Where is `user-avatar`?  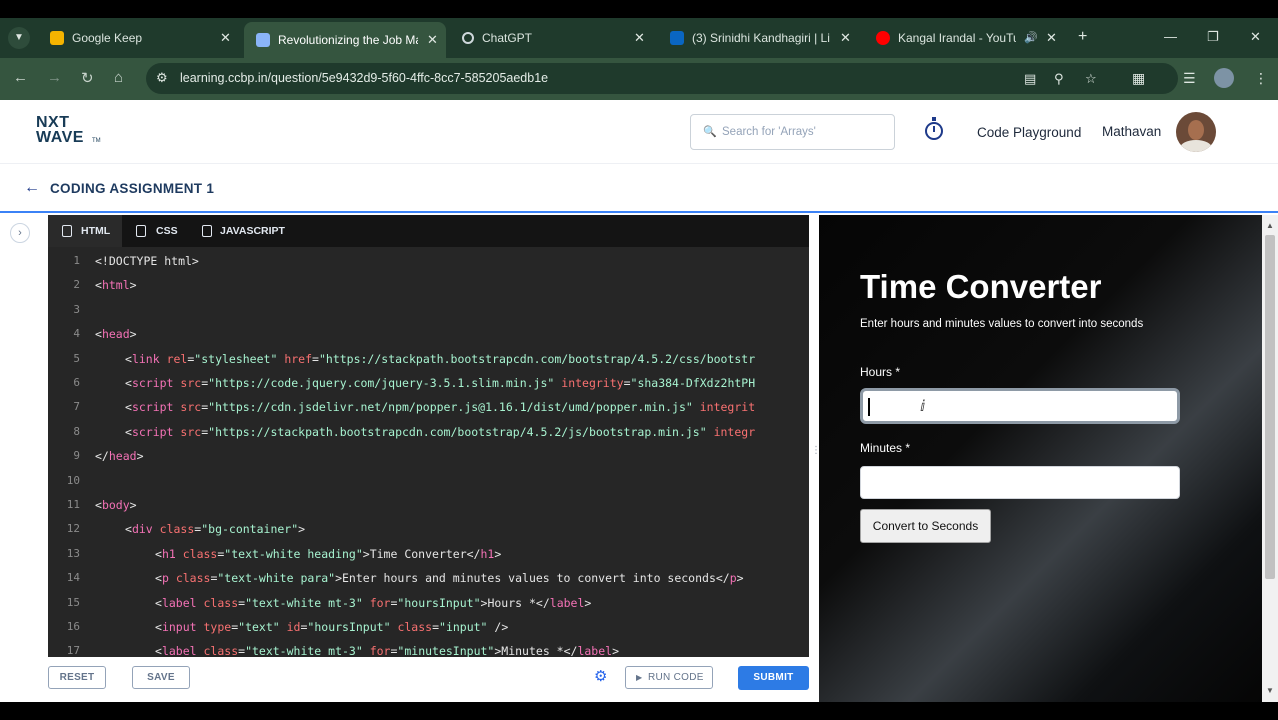
user-avatar is located at coordinates (1196, 132).